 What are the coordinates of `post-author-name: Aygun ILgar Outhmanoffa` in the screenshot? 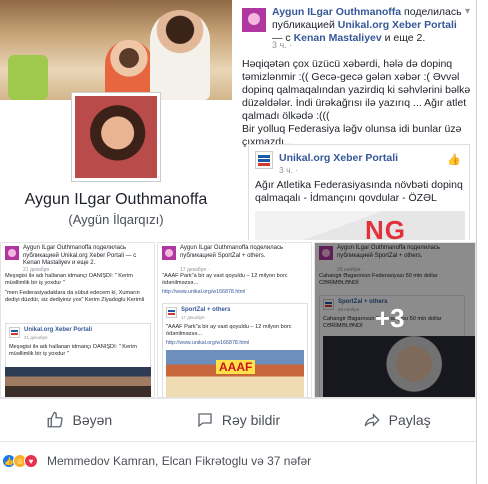 It's located at (336, 12).